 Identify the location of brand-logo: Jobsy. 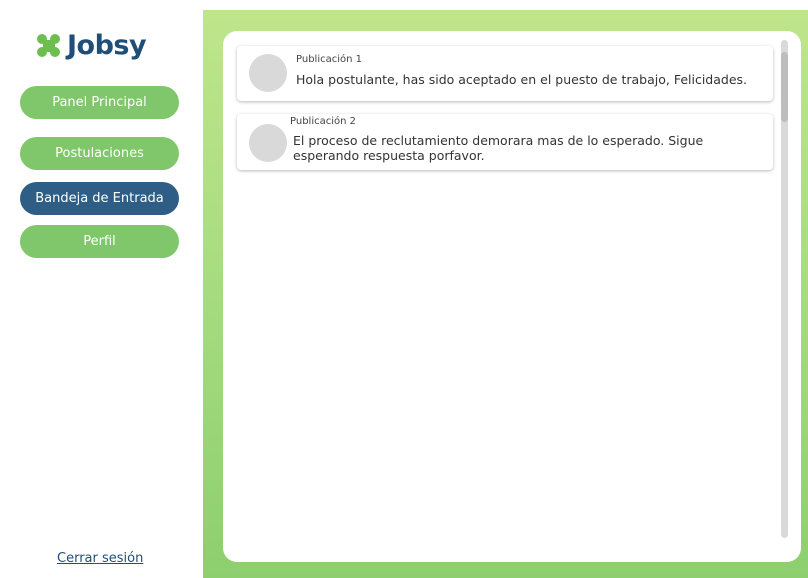
(92, 45).